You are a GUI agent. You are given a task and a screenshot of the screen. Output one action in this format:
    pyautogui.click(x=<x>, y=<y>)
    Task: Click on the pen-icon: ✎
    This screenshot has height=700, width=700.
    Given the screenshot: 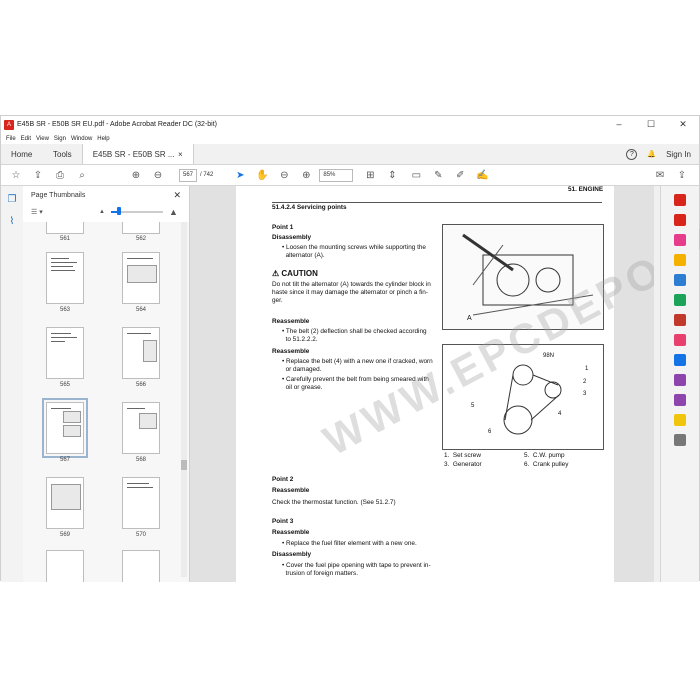 What is the action you would take?
    pyautogui.click(x=438, y=175)
    